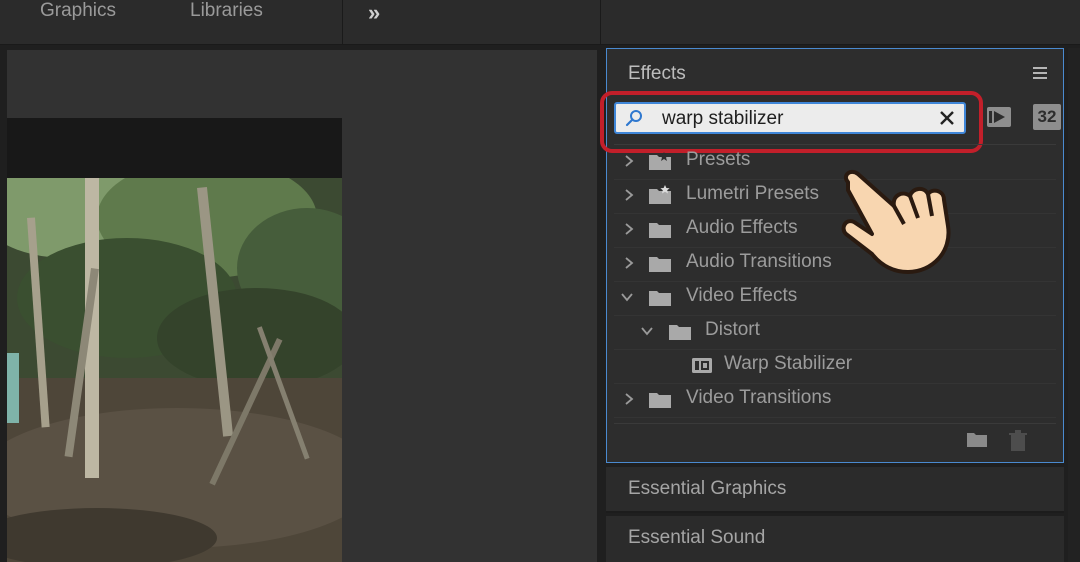 The height and width of the screenshot is (562, 1080). Describe the element at coordinates (226, 11) in the screenshot. I see `tab-libraries: Libraries` at that location.